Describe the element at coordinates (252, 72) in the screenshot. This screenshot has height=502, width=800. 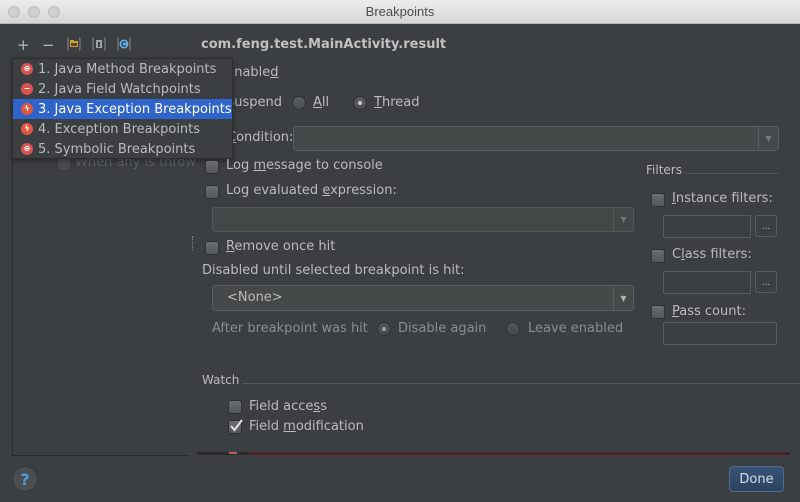
I see `enabled-label: Enabled` at that location.